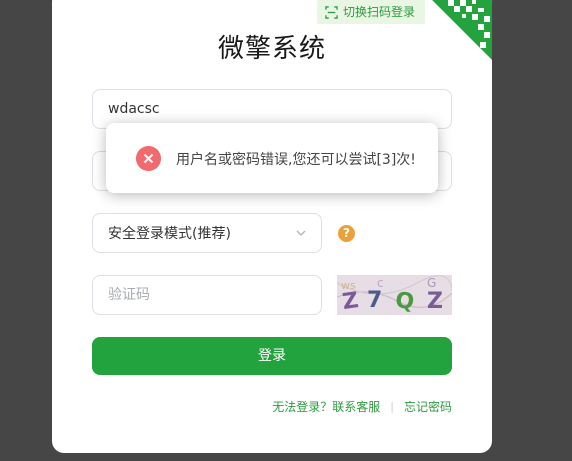 The image size is (572, 461). What do you see at coordinates (435, 301) in the screenshot?
I see `svg-text: Z` at bounding box center [435, 301].